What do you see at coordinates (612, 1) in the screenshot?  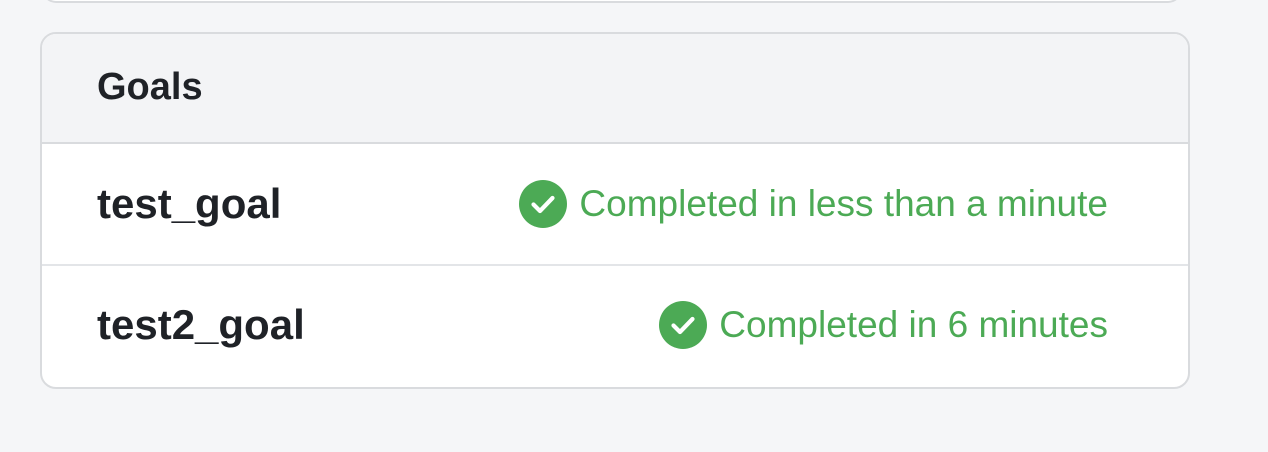 I see `previous-card-bottom` at bounding box center [612, 1].